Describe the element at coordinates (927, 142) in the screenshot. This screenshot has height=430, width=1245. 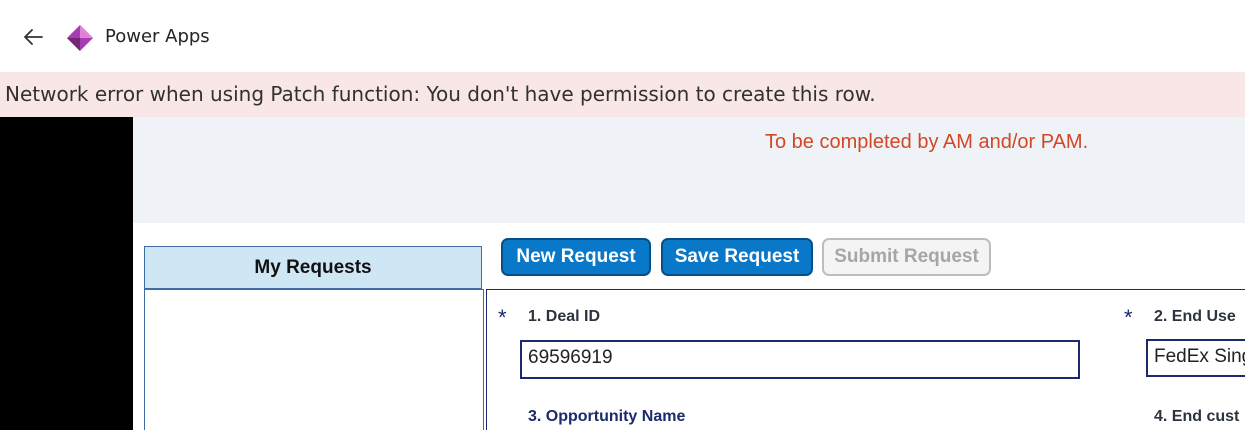
I see `completion-notice: To be completed by AM and/or PAM.` at that location.